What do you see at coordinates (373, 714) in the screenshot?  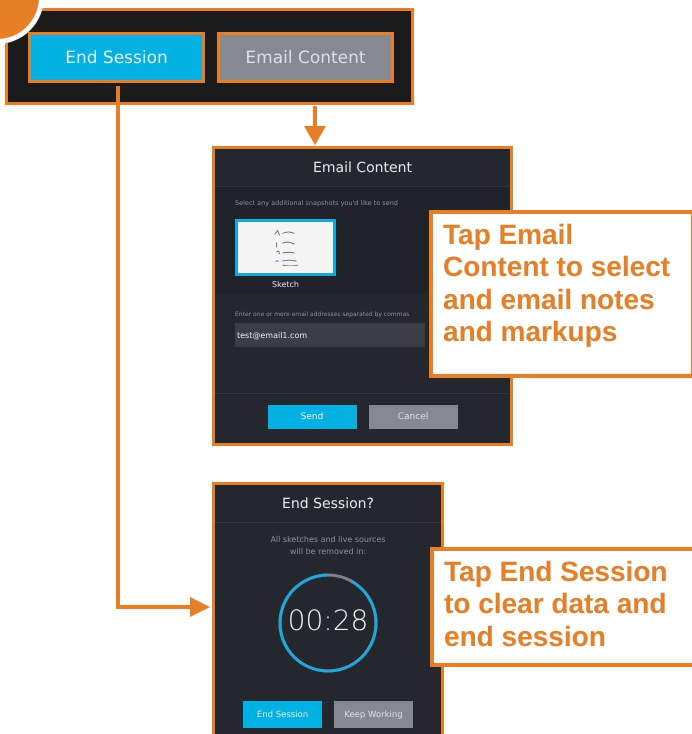 I see `dialog-button: Keep Working` at bounding box center [373, 714].